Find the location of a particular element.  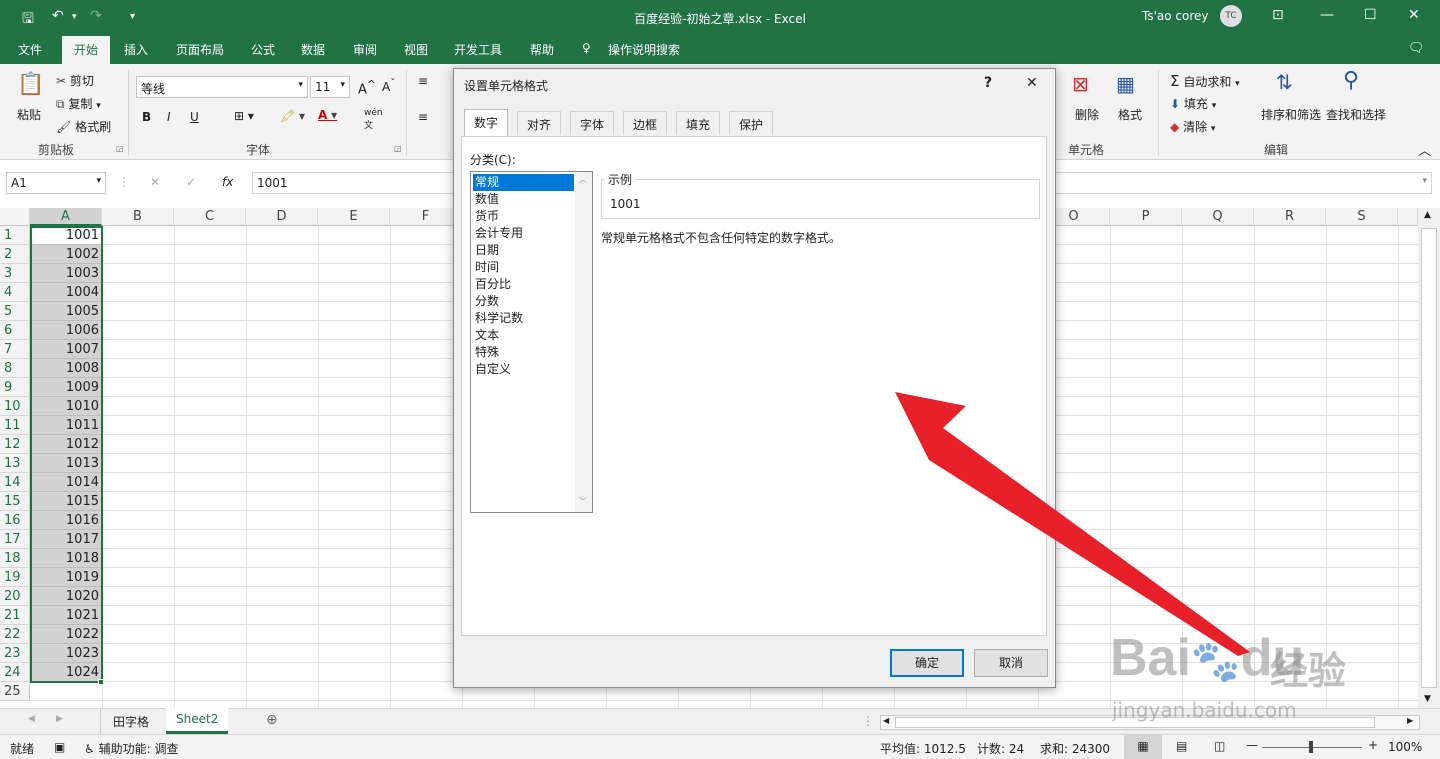

arrow-shape is located at coordinates (1072, 524).